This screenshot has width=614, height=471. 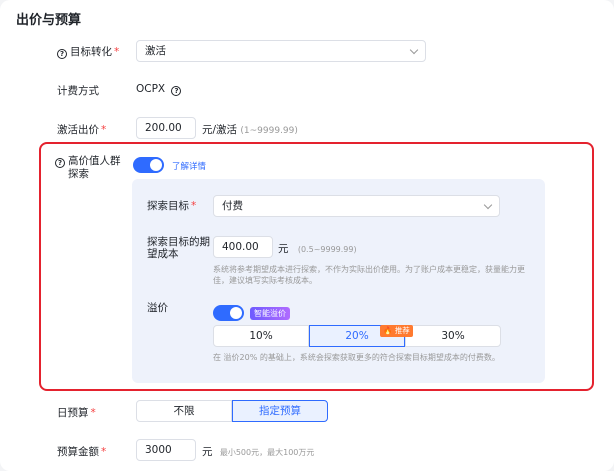 What do you see at coordinates (178, 248) in the screenshot?
I see `expected-cost-label: 探索目标的期 望成本` at bounding box center [178, 248].